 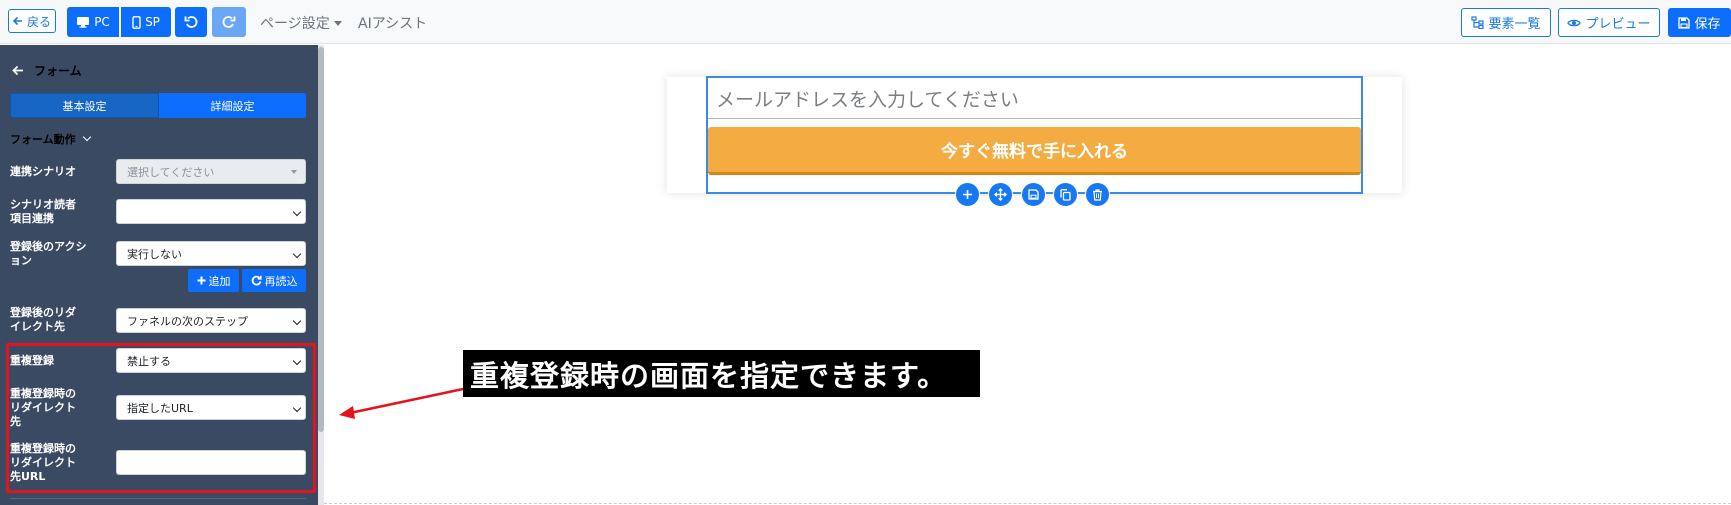 I want to click on canvas-bottom-rule, so click(x=1027, y=503).